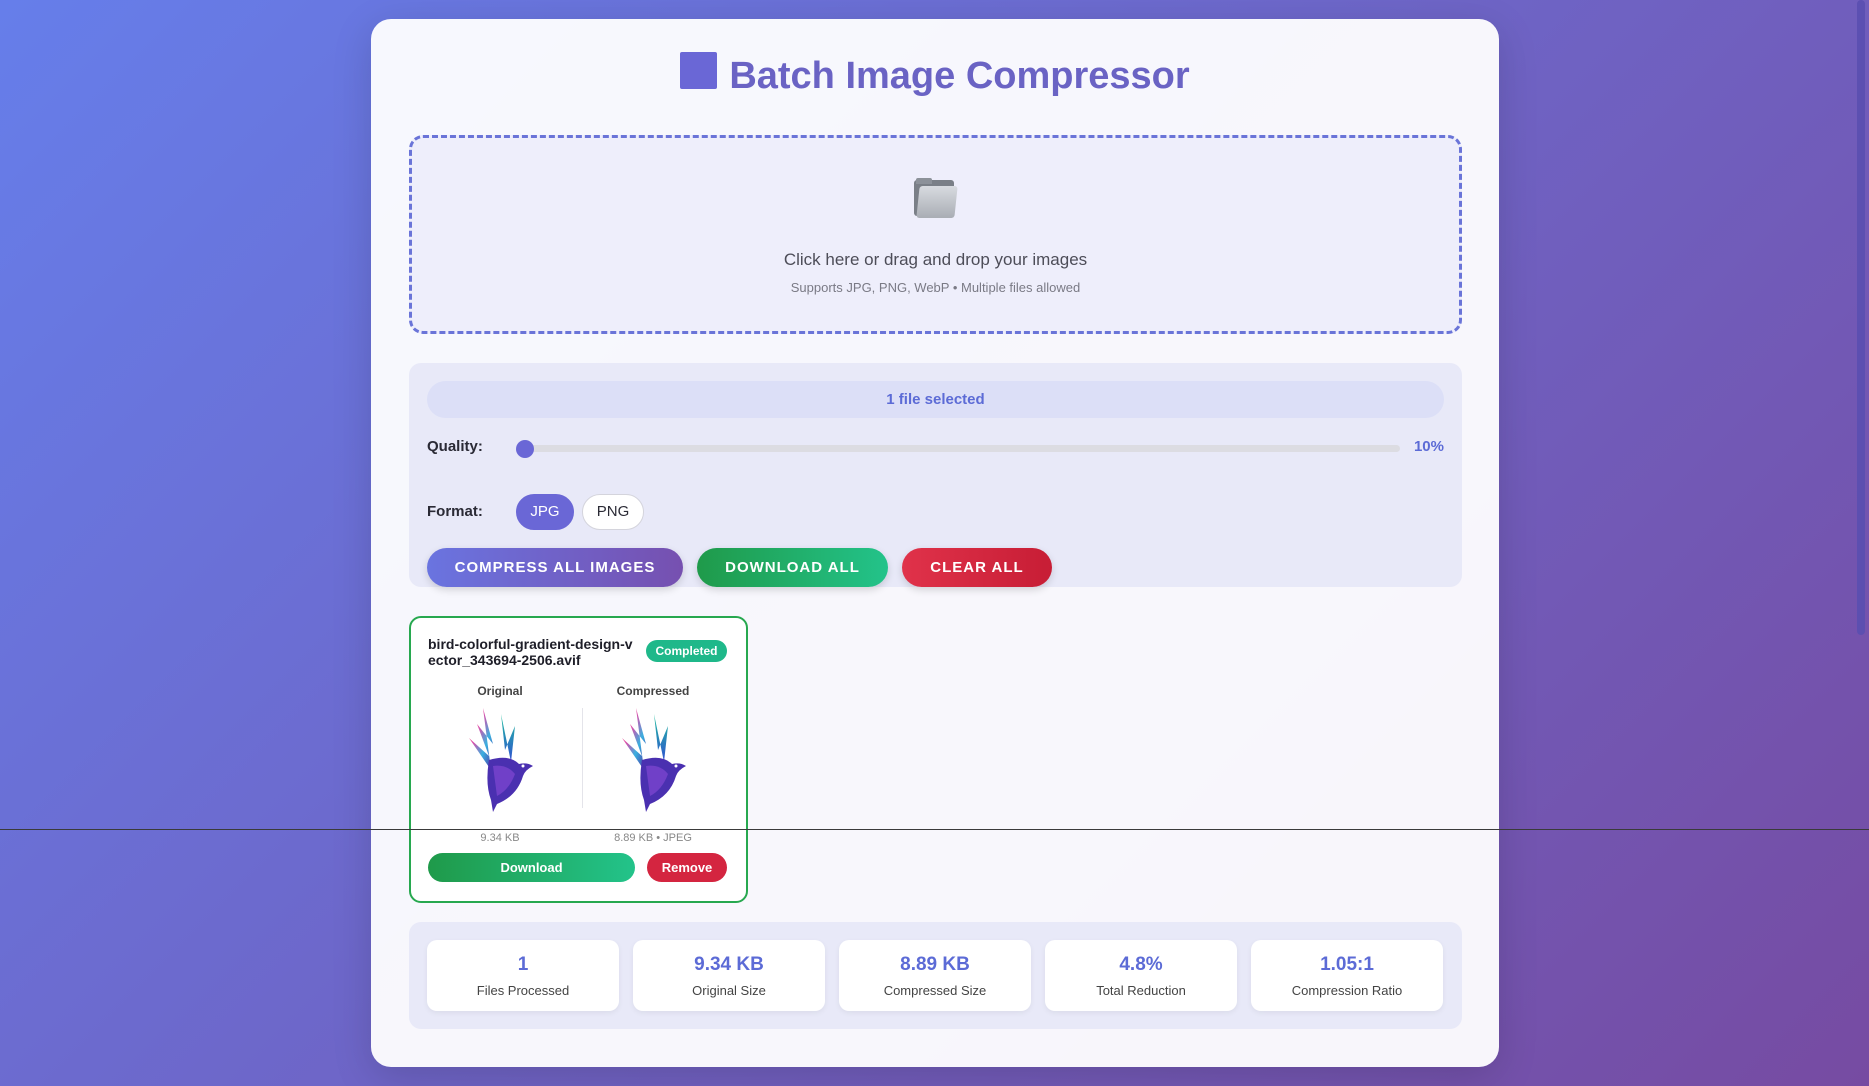 This screenshot has width=1869, height=1086. Describe the element at coordinates (555, 567) in the screenshot. I see `compress-all-button: COMPRESS ALL IMAGES` at that location.